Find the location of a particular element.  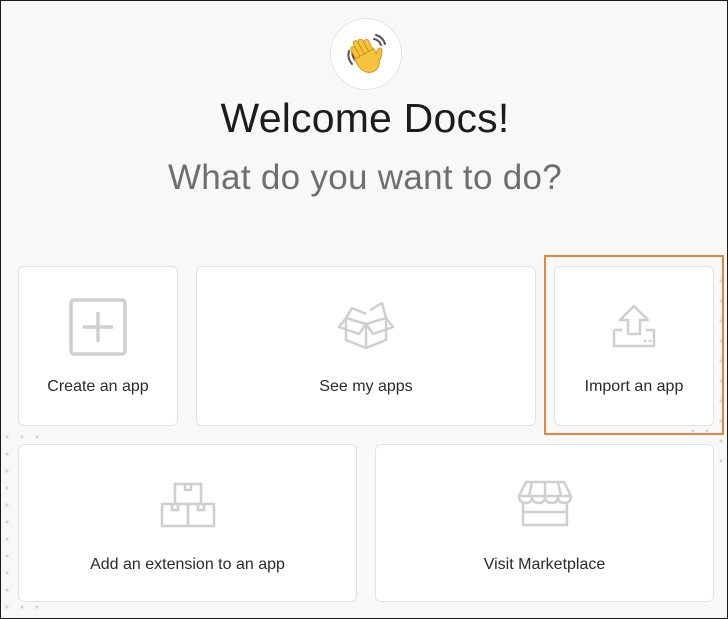

storefront-icon is located at coordinates (544, 503).